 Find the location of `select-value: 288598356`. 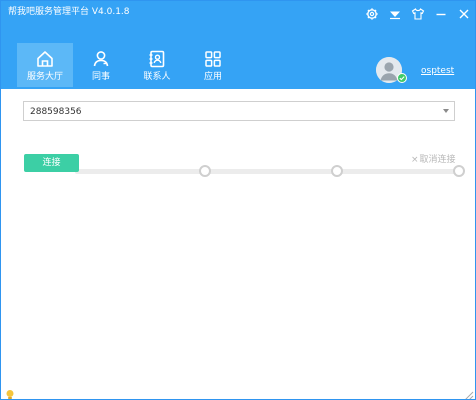

select-value: 288598356 is located at coordinates (56, 112).